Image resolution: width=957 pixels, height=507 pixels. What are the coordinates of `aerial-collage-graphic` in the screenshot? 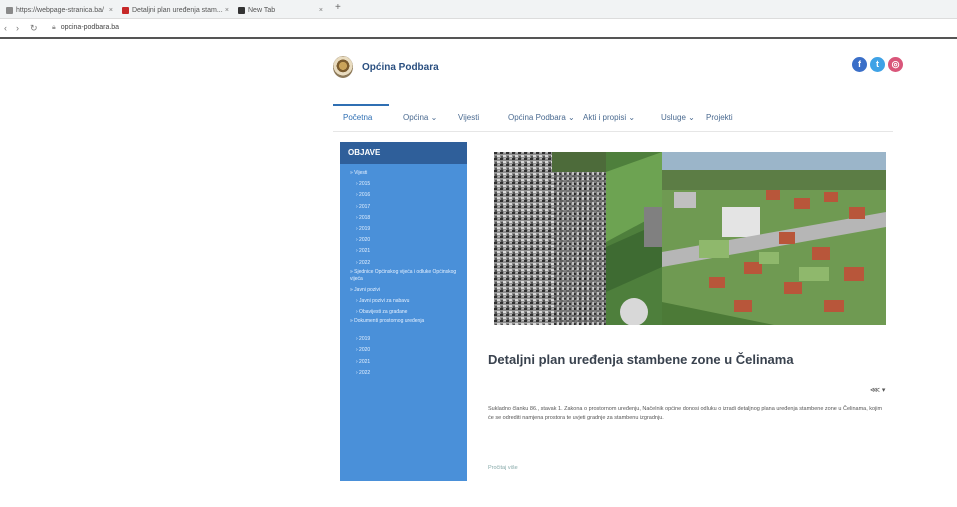 It's located at (690, 238).